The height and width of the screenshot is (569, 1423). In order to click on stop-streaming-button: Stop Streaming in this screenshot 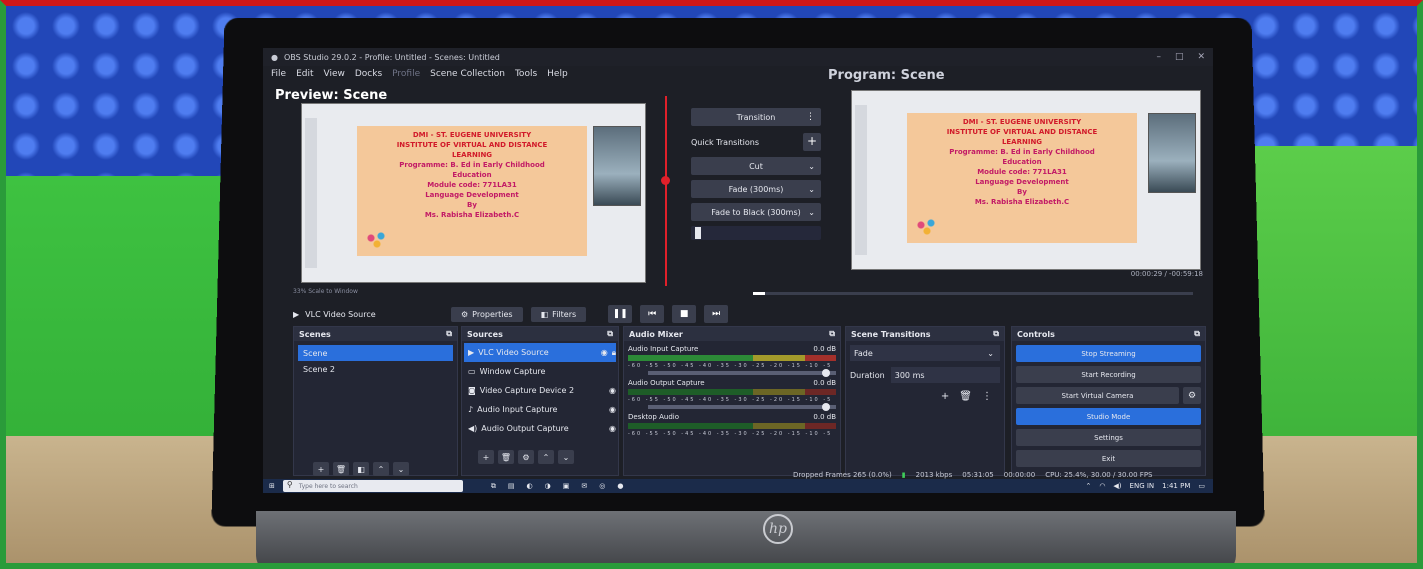, I will do `click(1108, 353)`.